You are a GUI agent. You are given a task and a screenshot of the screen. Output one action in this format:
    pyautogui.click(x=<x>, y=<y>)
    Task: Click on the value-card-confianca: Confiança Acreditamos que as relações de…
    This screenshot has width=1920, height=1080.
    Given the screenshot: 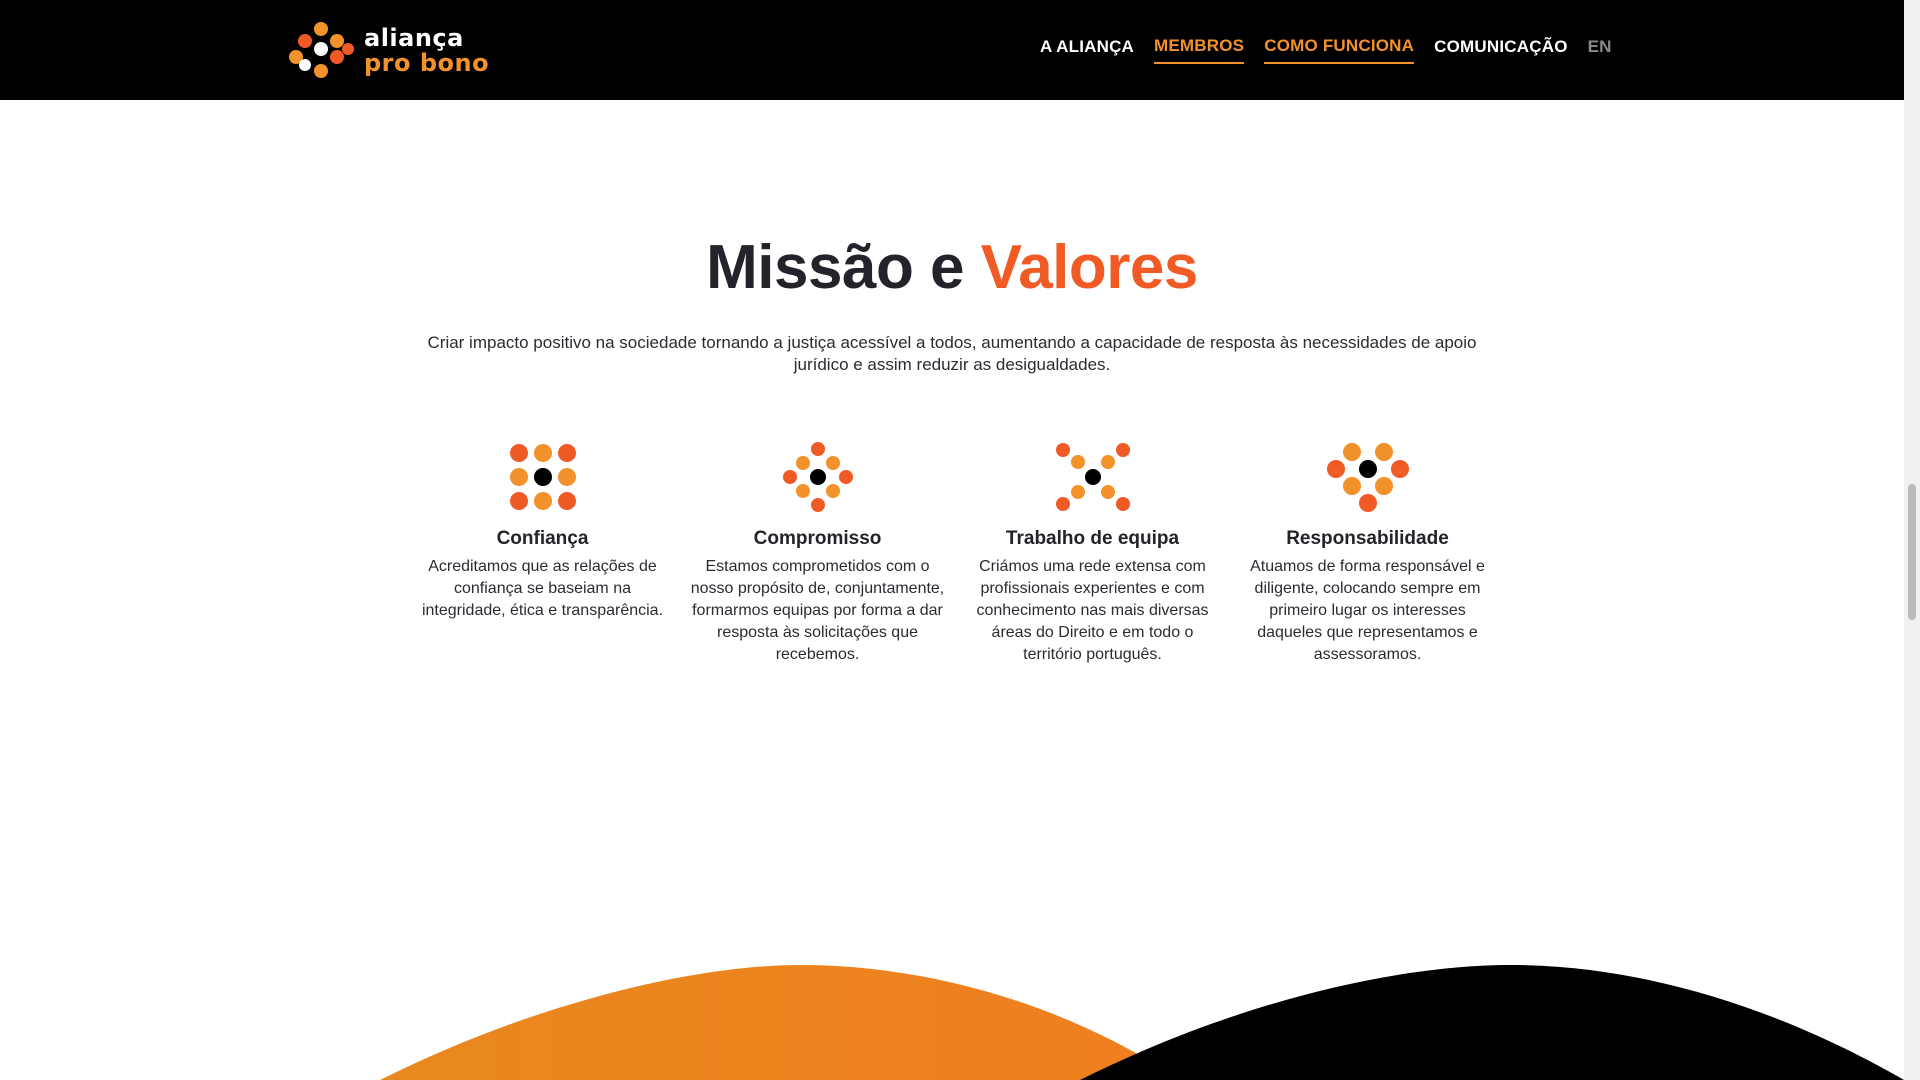 What is the action you would take?
    pyautogui.click(x=542, y=552)
    